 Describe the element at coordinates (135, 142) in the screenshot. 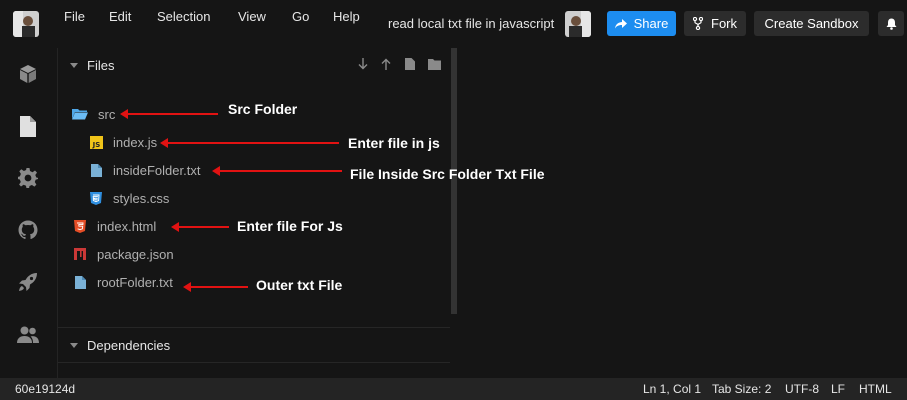

I see `file-name: index.js` at that location.